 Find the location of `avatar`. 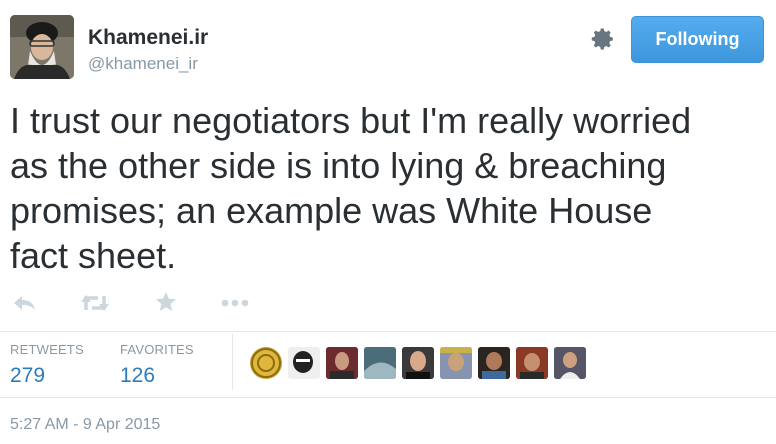

avatar is located at coordinates (42, 47).